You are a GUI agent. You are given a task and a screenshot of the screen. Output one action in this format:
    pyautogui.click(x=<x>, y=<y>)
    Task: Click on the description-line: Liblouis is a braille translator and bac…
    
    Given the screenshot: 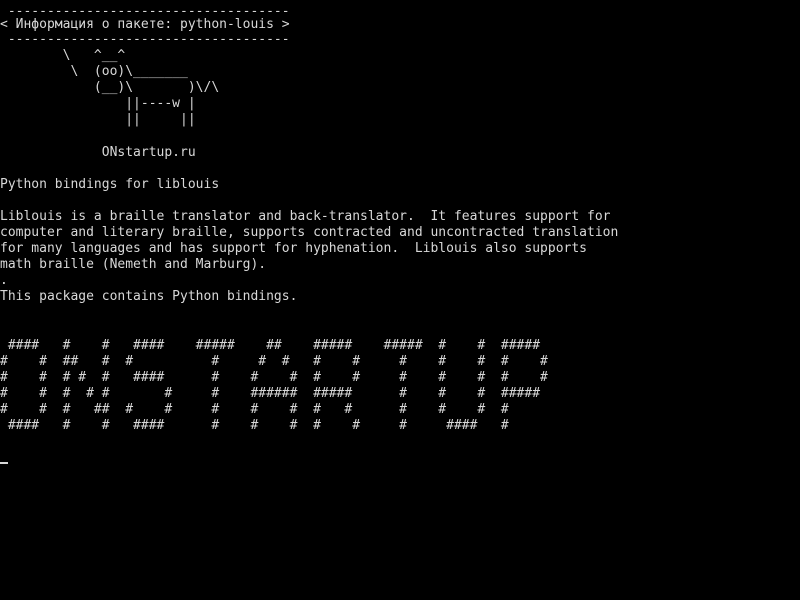 What is the action you would take?
    pyautogui.click(x=305, y=216)
    